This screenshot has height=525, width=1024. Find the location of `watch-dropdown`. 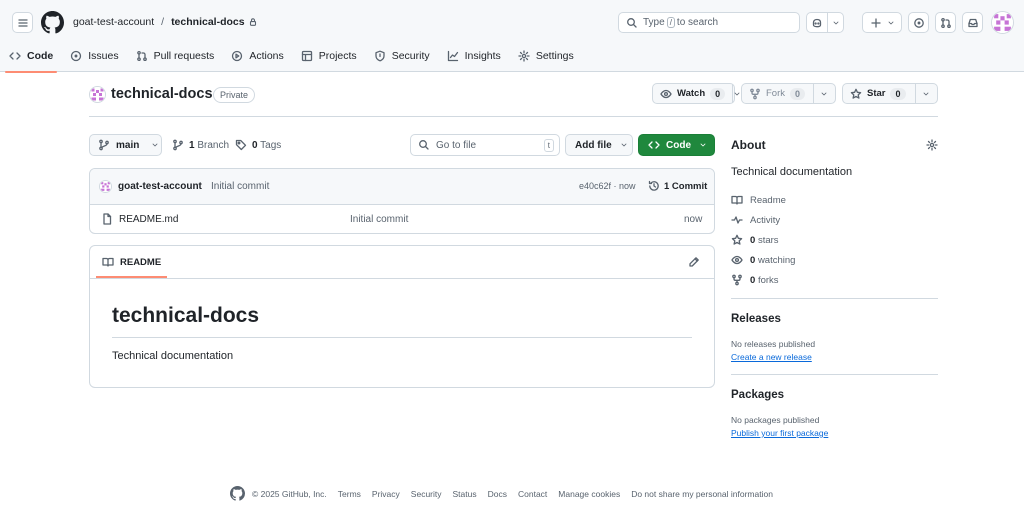

watch-dropdown is located at coordinates (737, 93).